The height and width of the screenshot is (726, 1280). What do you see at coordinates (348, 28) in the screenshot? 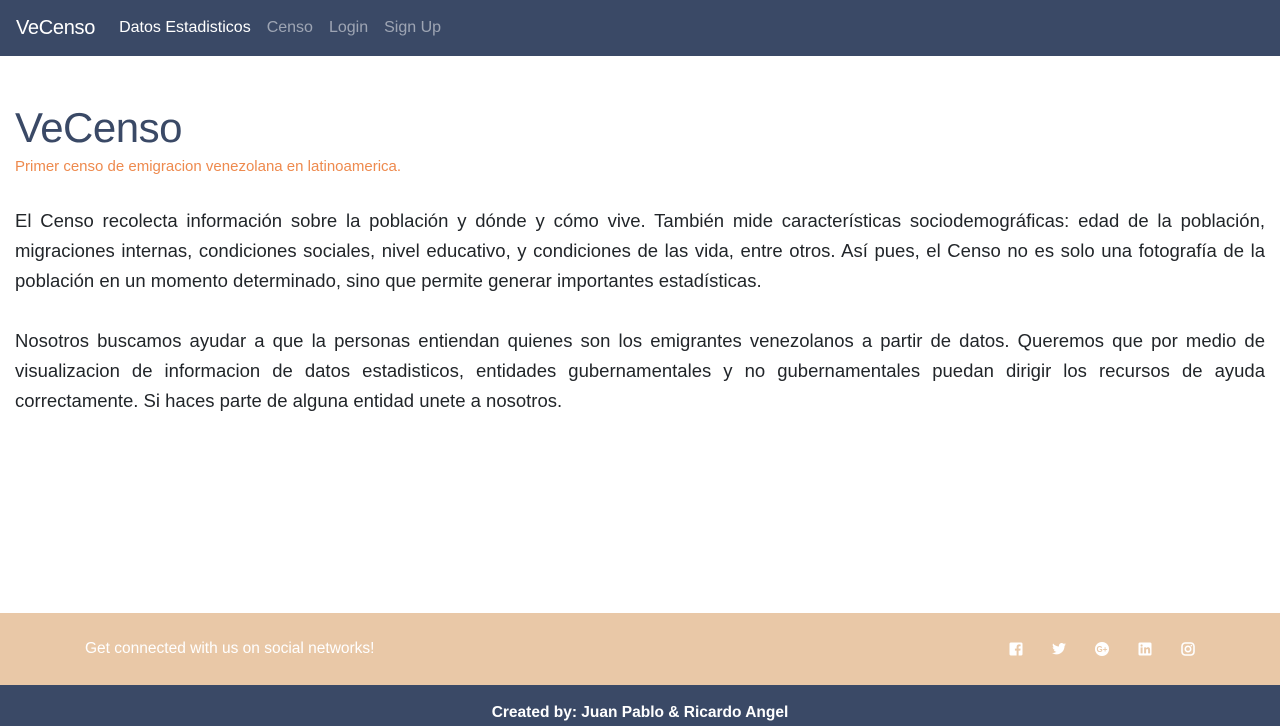
I see `nav-login: Login` at bounding box center [348, 28].